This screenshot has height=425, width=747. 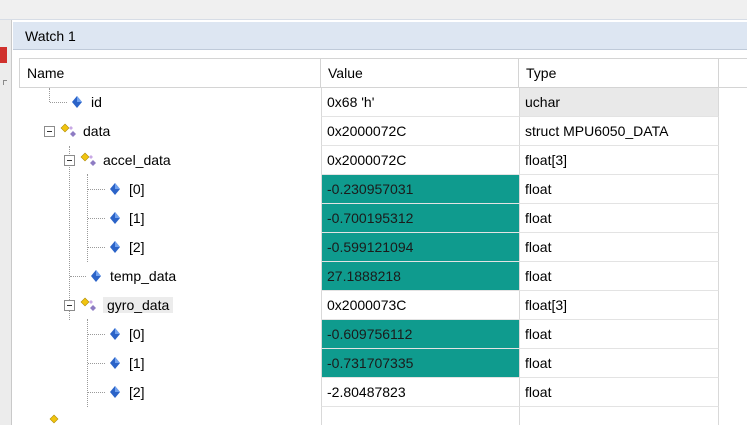 I want to click on name-cell: accel_data, so click(x=170, y=160).